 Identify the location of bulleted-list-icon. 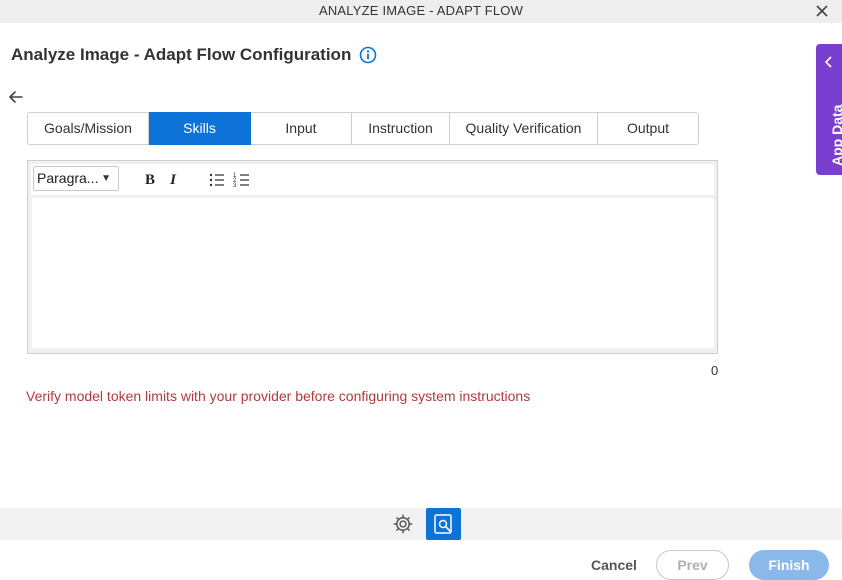
(217, 180).